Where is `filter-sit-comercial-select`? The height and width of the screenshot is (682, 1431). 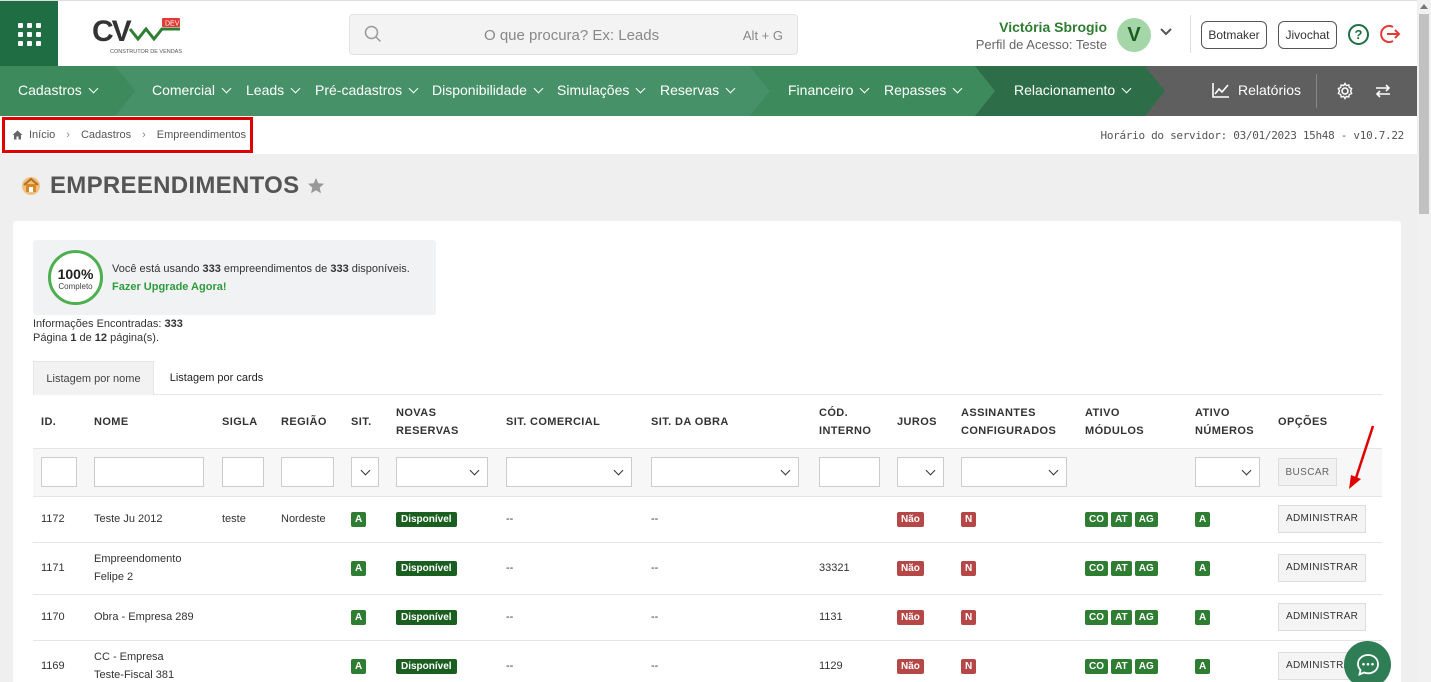 filter-sit-comercial-select is located at coordinates (569, 472).